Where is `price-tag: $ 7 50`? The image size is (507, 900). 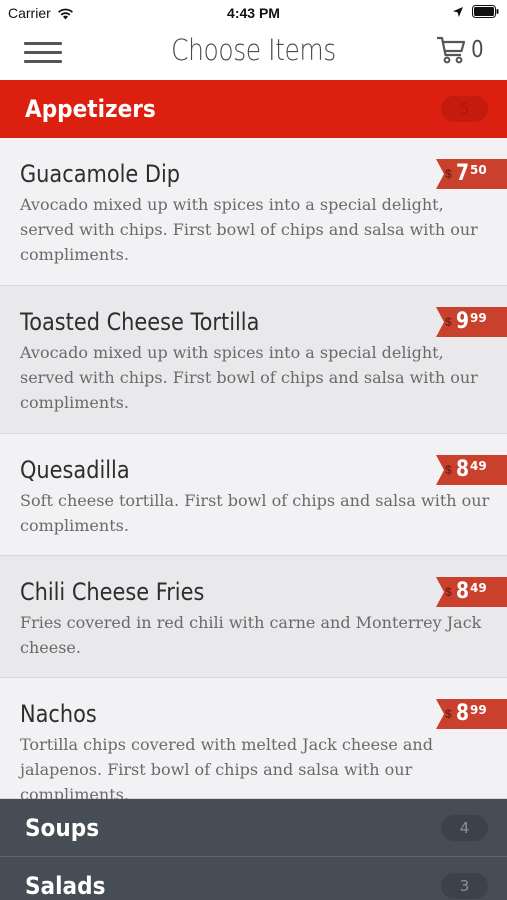 price-tag: $ 7 50 is located at coordinates (471, 174).